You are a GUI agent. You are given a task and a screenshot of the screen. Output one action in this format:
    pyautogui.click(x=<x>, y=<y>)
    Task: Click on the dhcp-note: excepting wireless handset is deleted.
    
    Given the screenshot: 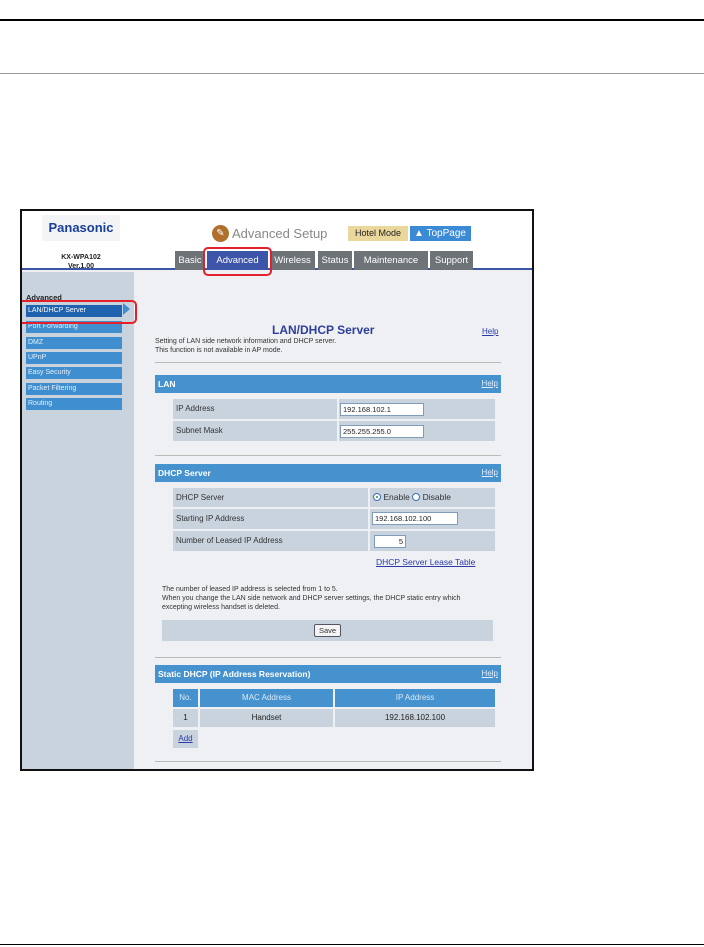 What is the action you would take?
    pyautogui.click(x=221, y=607)
    